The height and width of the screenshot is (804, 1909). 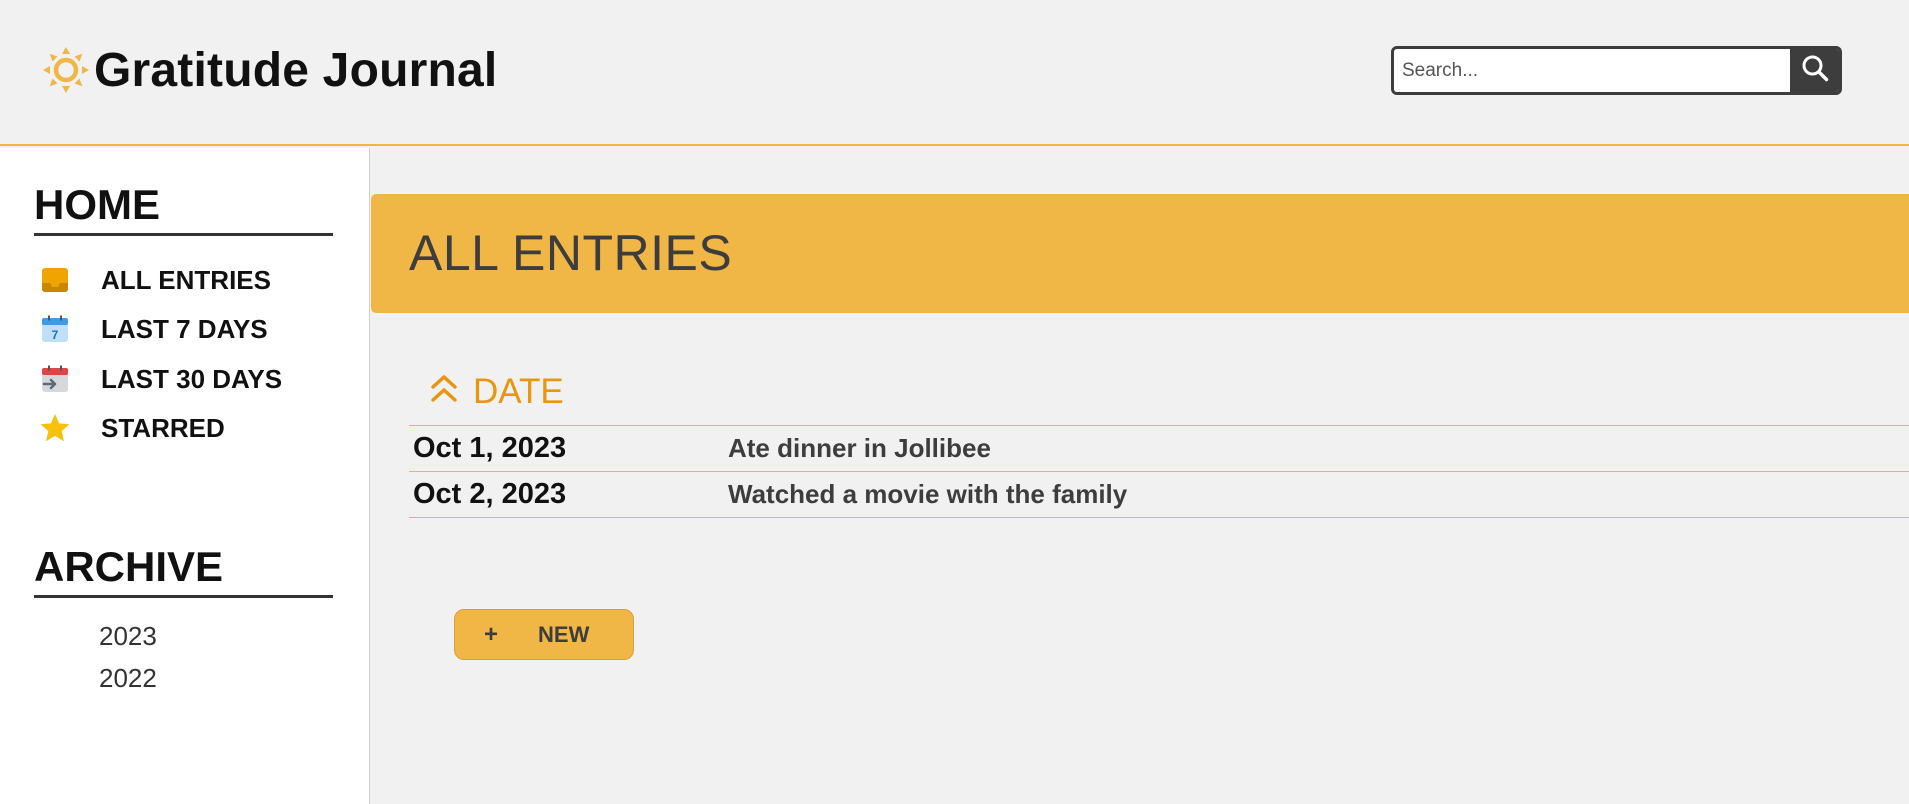 I want to click on entry-text: Ate dinner in Jollibee, so click(x=859, y=448).